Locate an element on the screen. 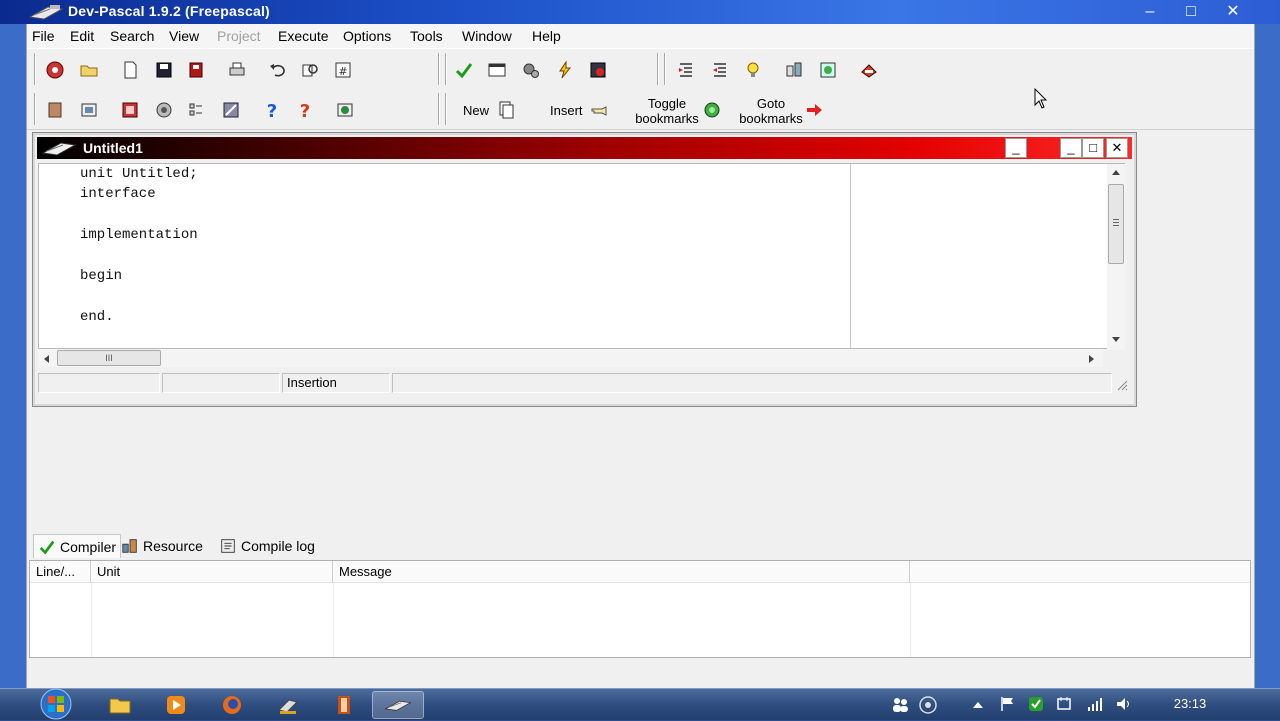  compile-button is located at coordinates (464, 70).